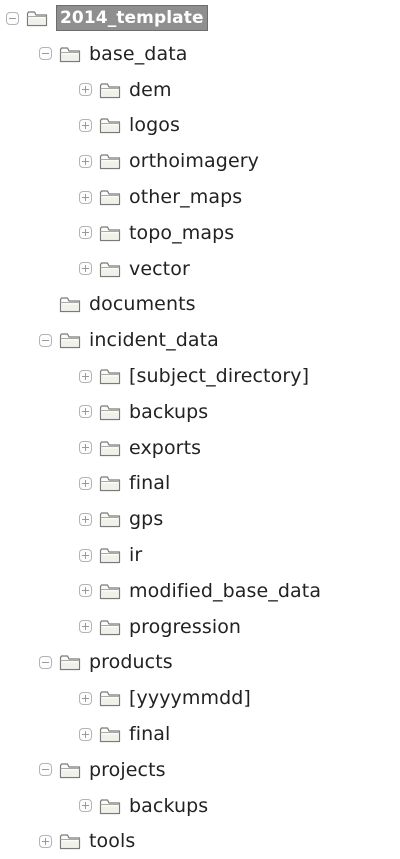 This screenshot has height=859, width=400. I want to click on tree-item-label: vector, so click(159, 268).